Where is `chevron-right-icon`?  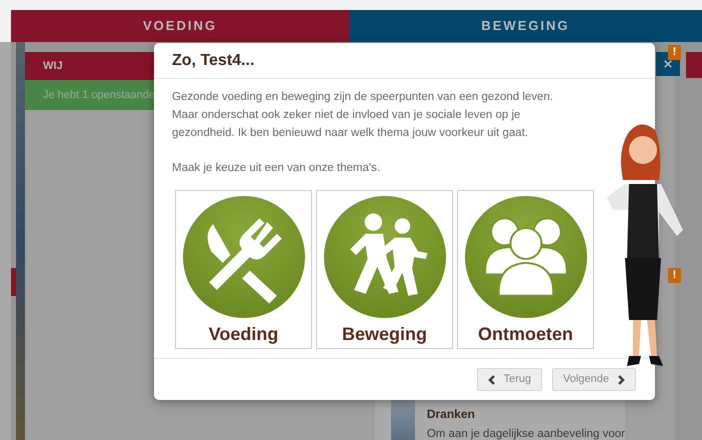 chevron-right-icon is located at coordinates (621, 379).